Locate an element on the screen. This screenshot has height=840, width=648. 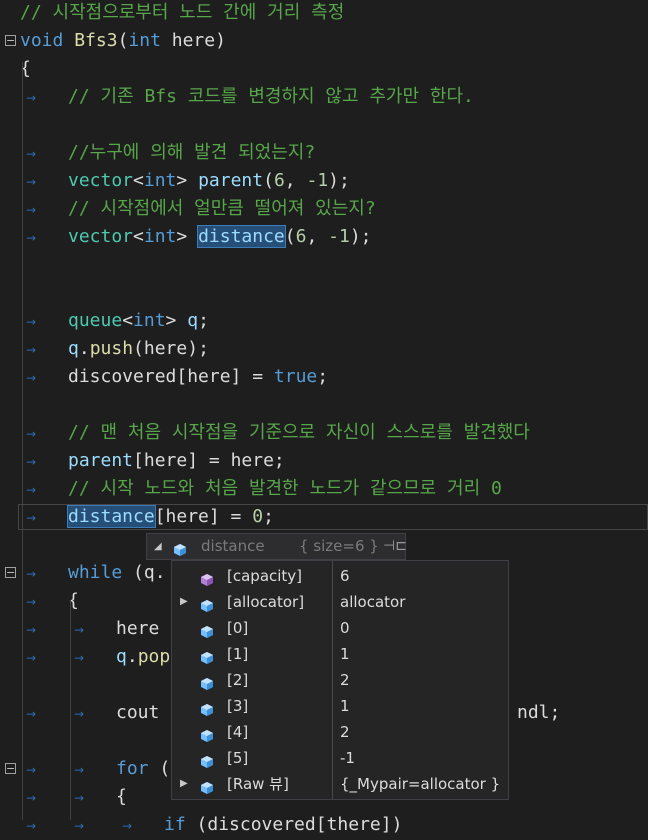
code-text: for ( is located at coordinates (143, 769).